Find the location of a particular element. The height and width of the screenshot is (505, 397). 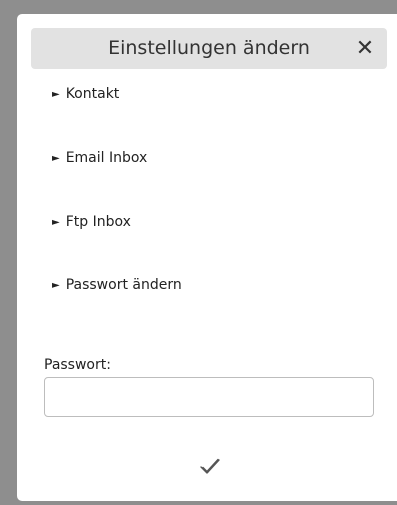

password-field is located at coordinates (209, 397).